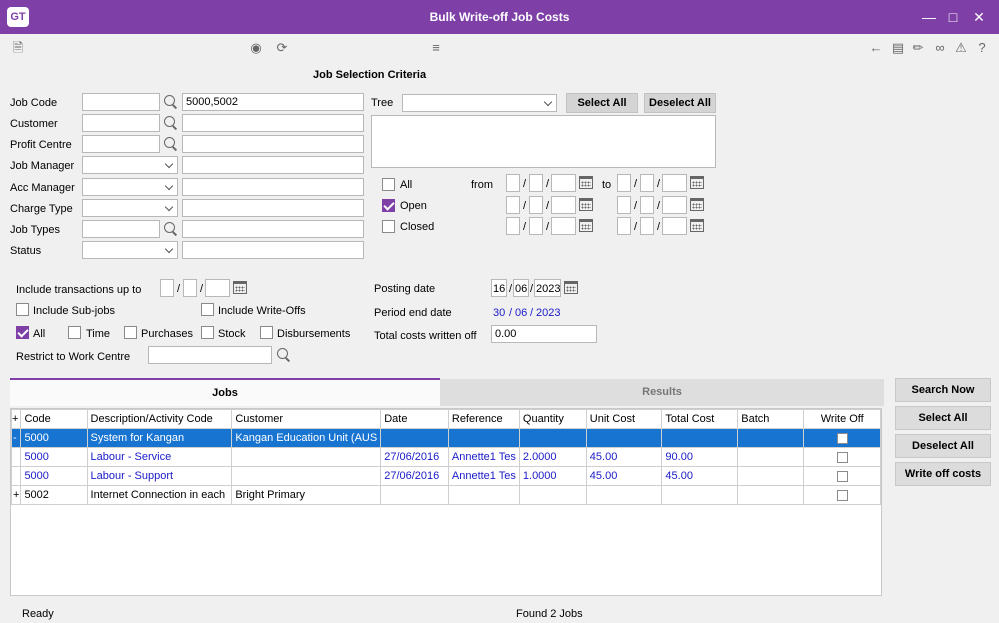 The height and width of the screenshot is (623, 999). Describe the element at coordinates (121, 123) in the screenshot. I see `customer-input` at that location.